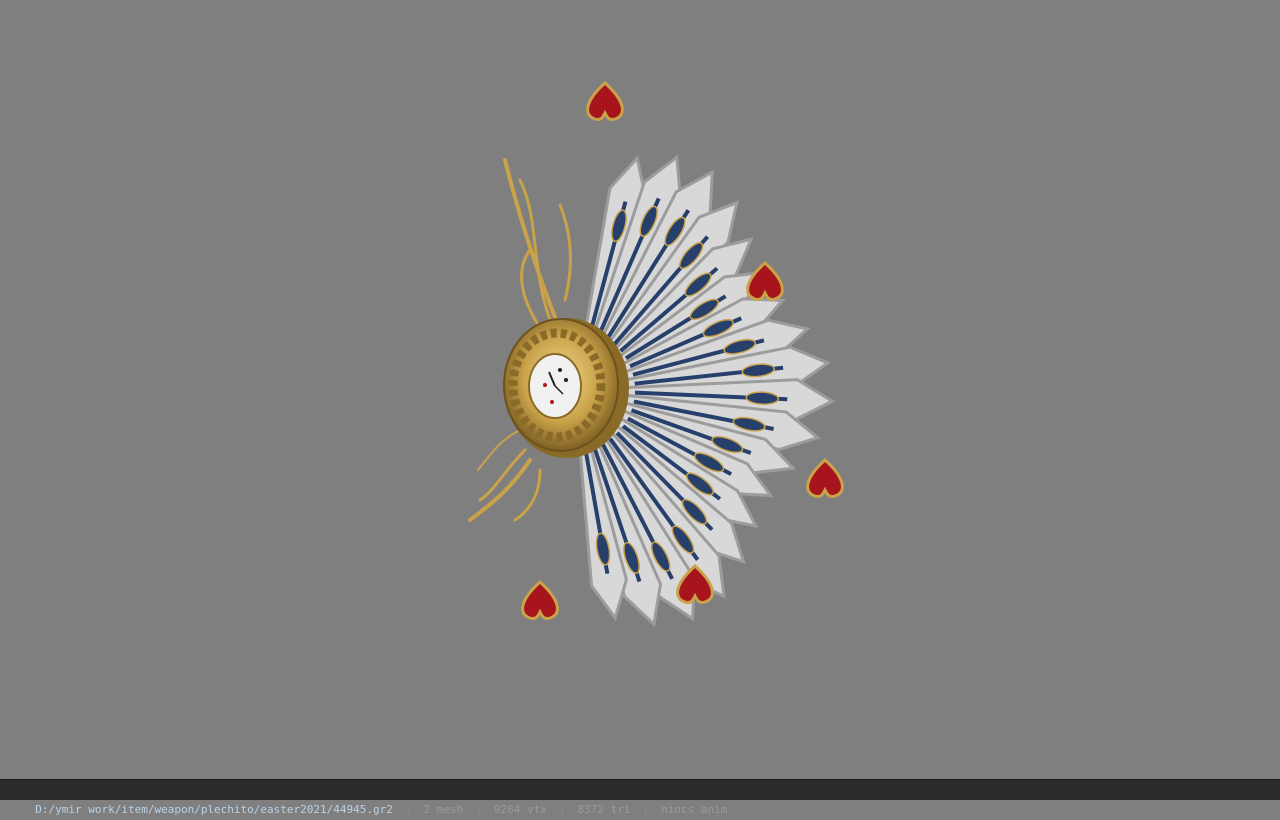 This screenshot has width=1280, height=820. Describe the element at coordinates (566, 388) in the screenshot. I see `clock-hub` at that location.